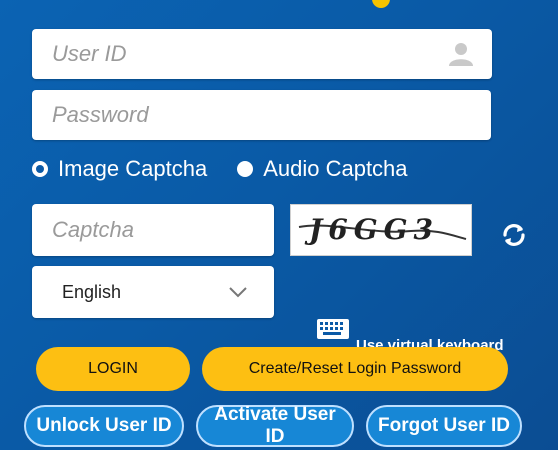 The height and width of the screenshot is (450, 558). Describe the element at coordinates (461, 54) in the screenshot. I see `user-icon` at that location.